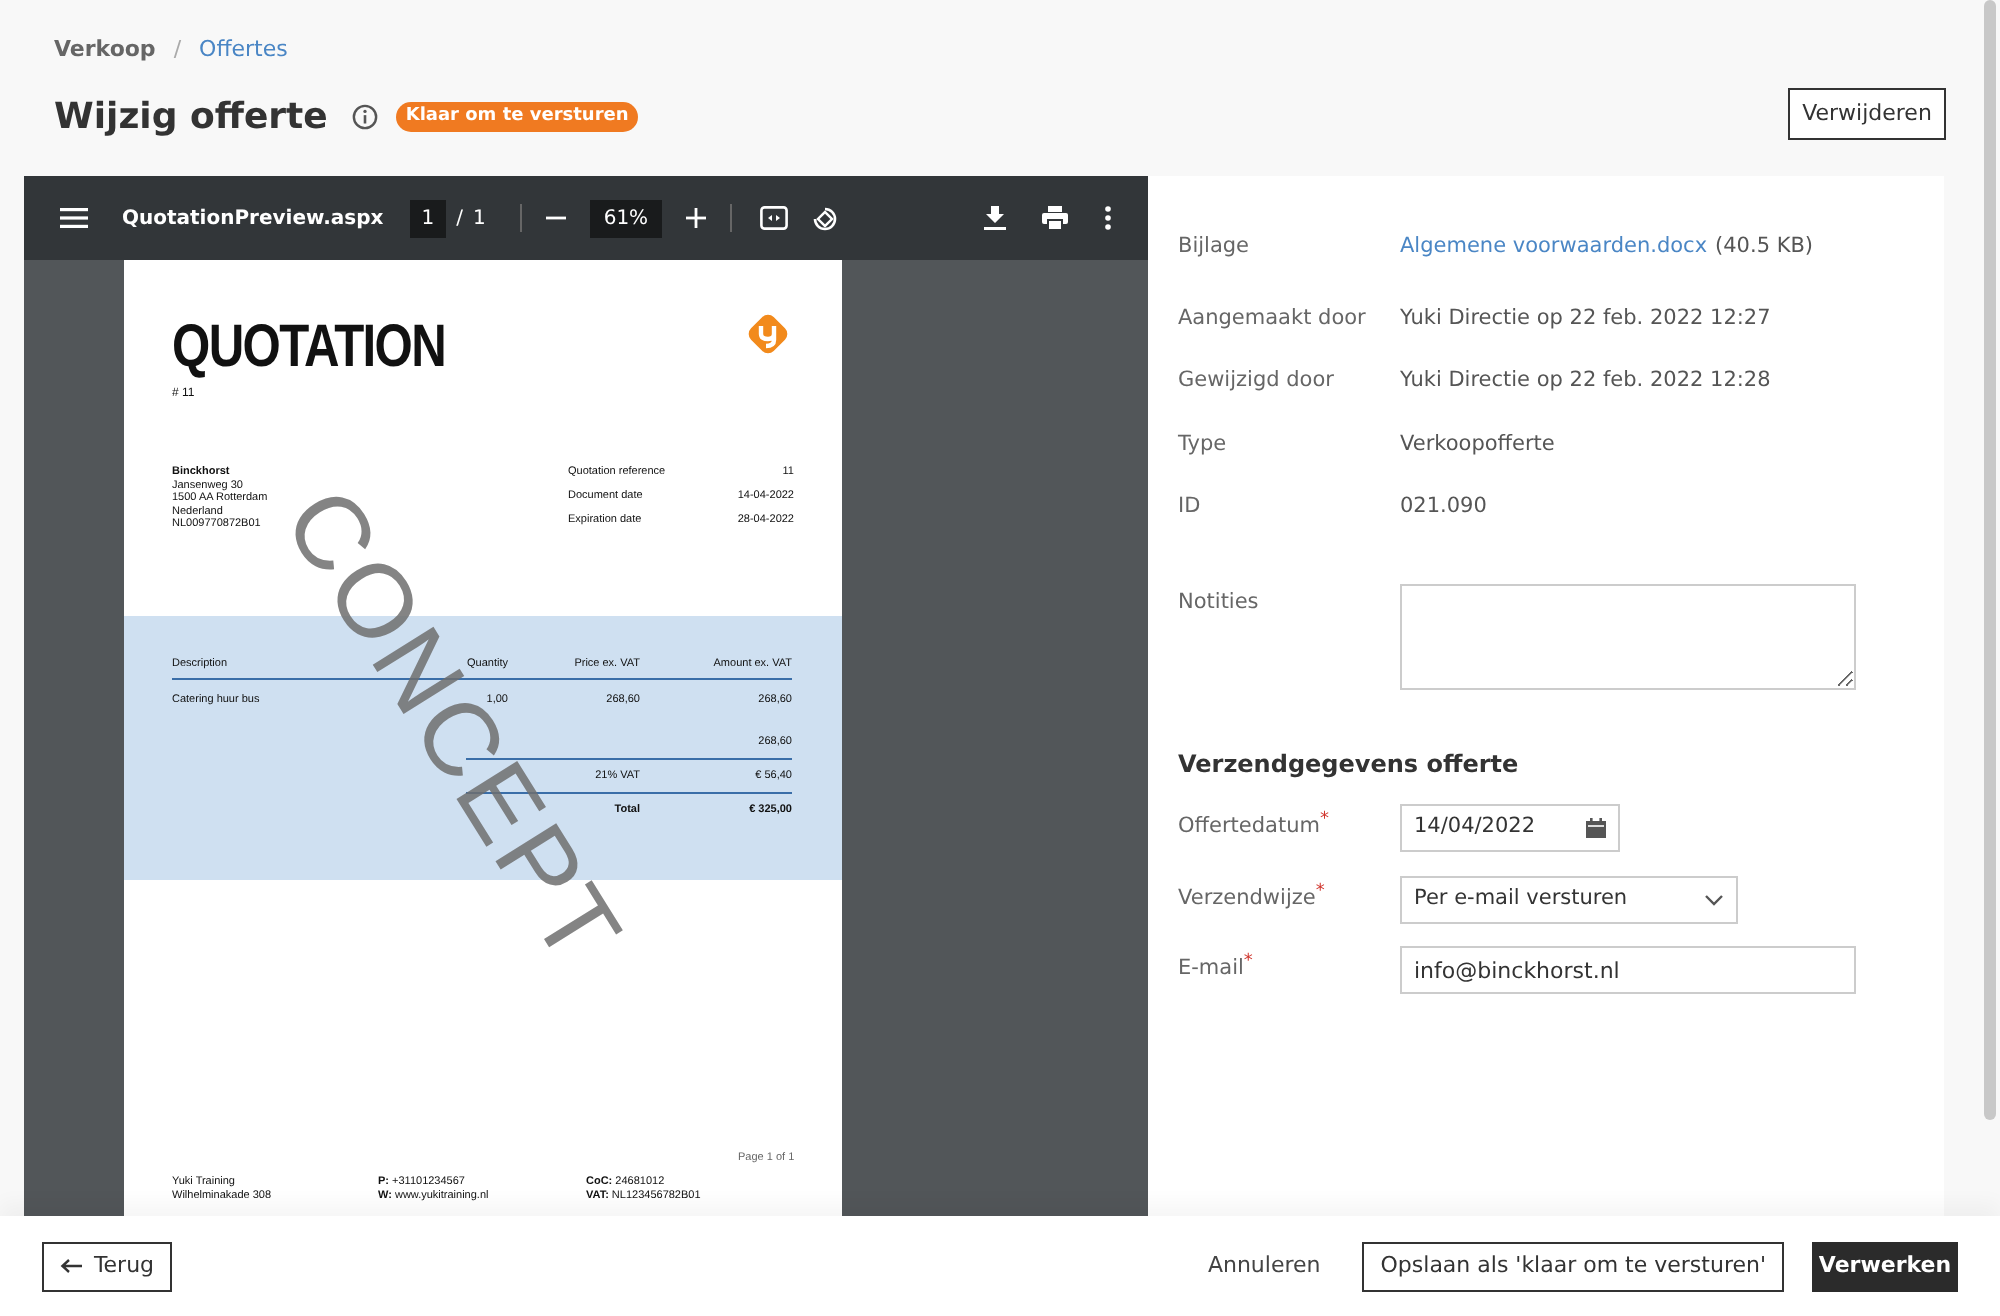  Describe the element at coordinates (1211, 969) in the screenshot. I see `field-label: E-mail` at that location.